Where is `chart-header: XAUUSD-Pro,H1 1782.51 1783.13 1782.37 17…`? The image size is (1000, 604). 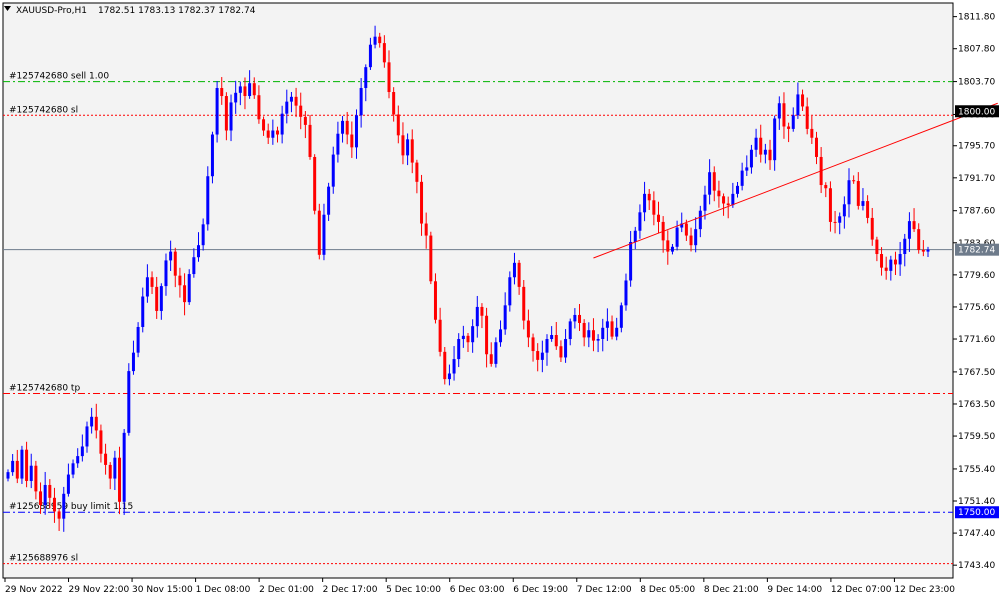 chart-header: XAUUSD-Pro,H1 1782.51 1783.13 1782.37 17… is located at coordinates (130, 11).